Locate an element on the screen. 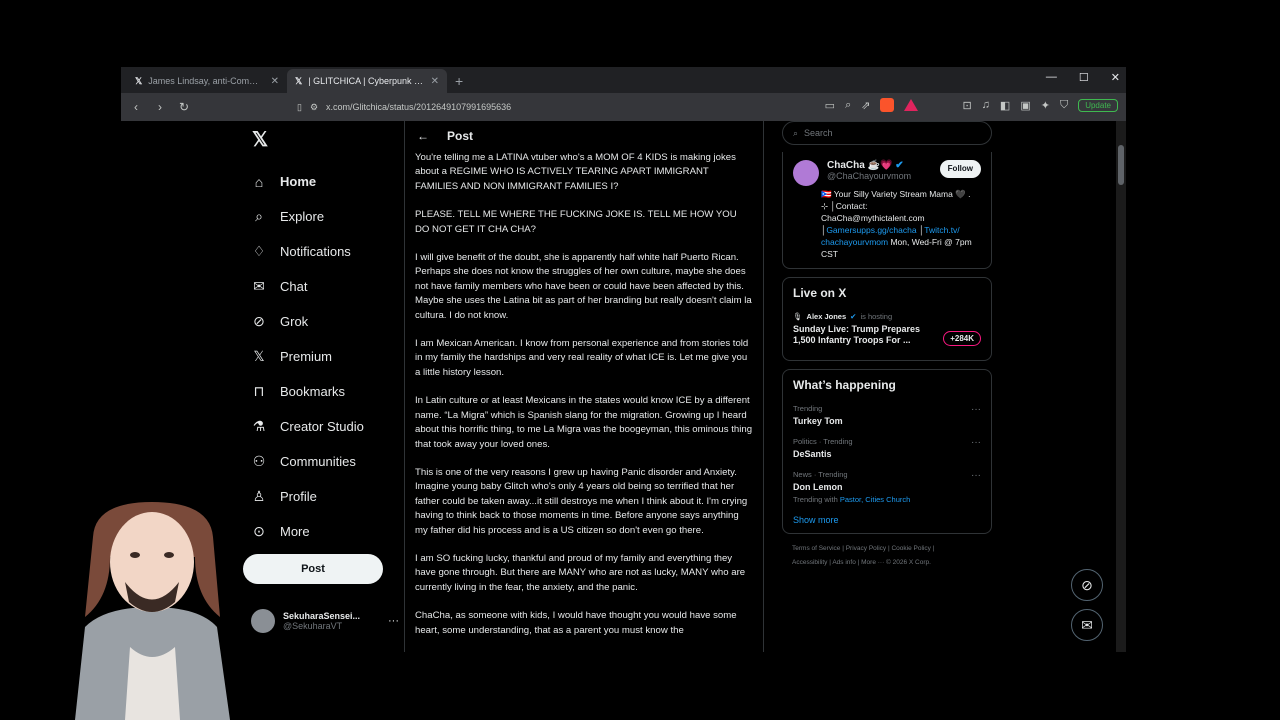 The image size is (1280, 720). music-icon: ♫ is located at coordinates (986, 105).